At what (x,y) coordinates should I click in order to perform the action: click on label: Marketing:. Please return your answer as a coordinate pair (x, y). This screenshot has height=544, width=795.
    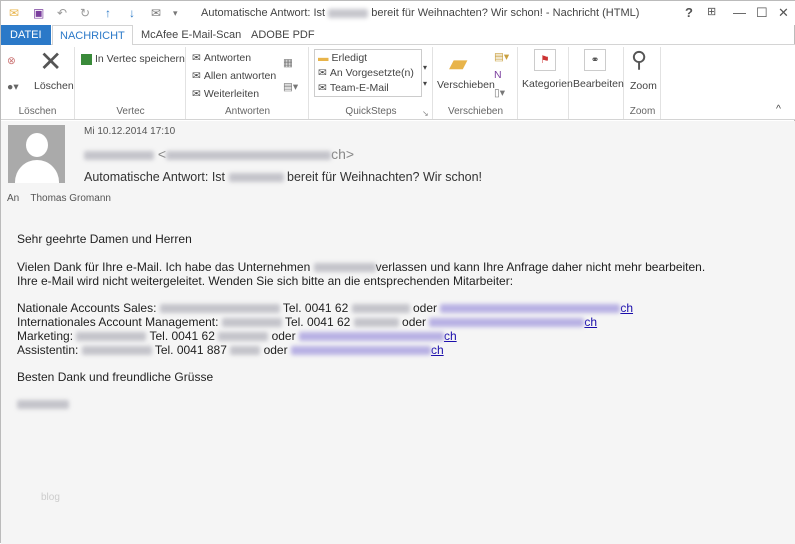
    Looking at the image, I should click on (45, 336).